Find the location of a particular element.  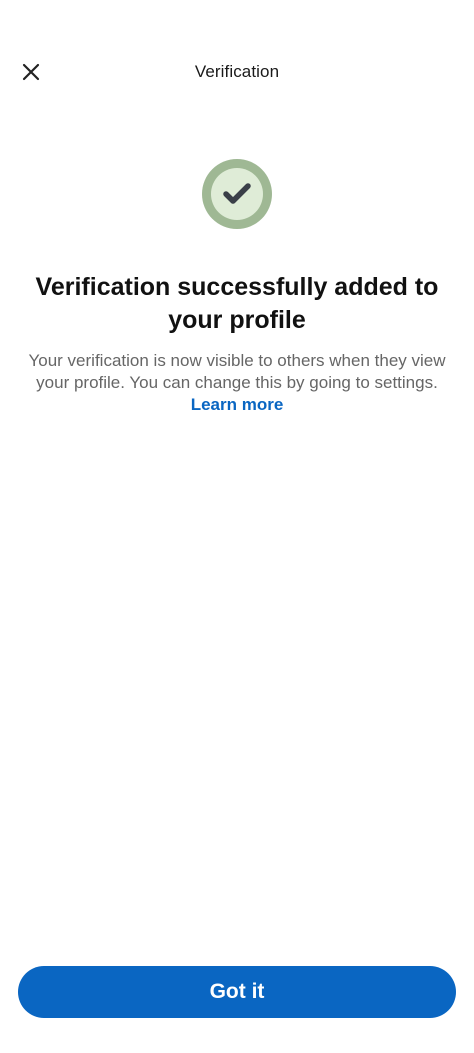

checkmark-icon is located at coordinates (237, 194).